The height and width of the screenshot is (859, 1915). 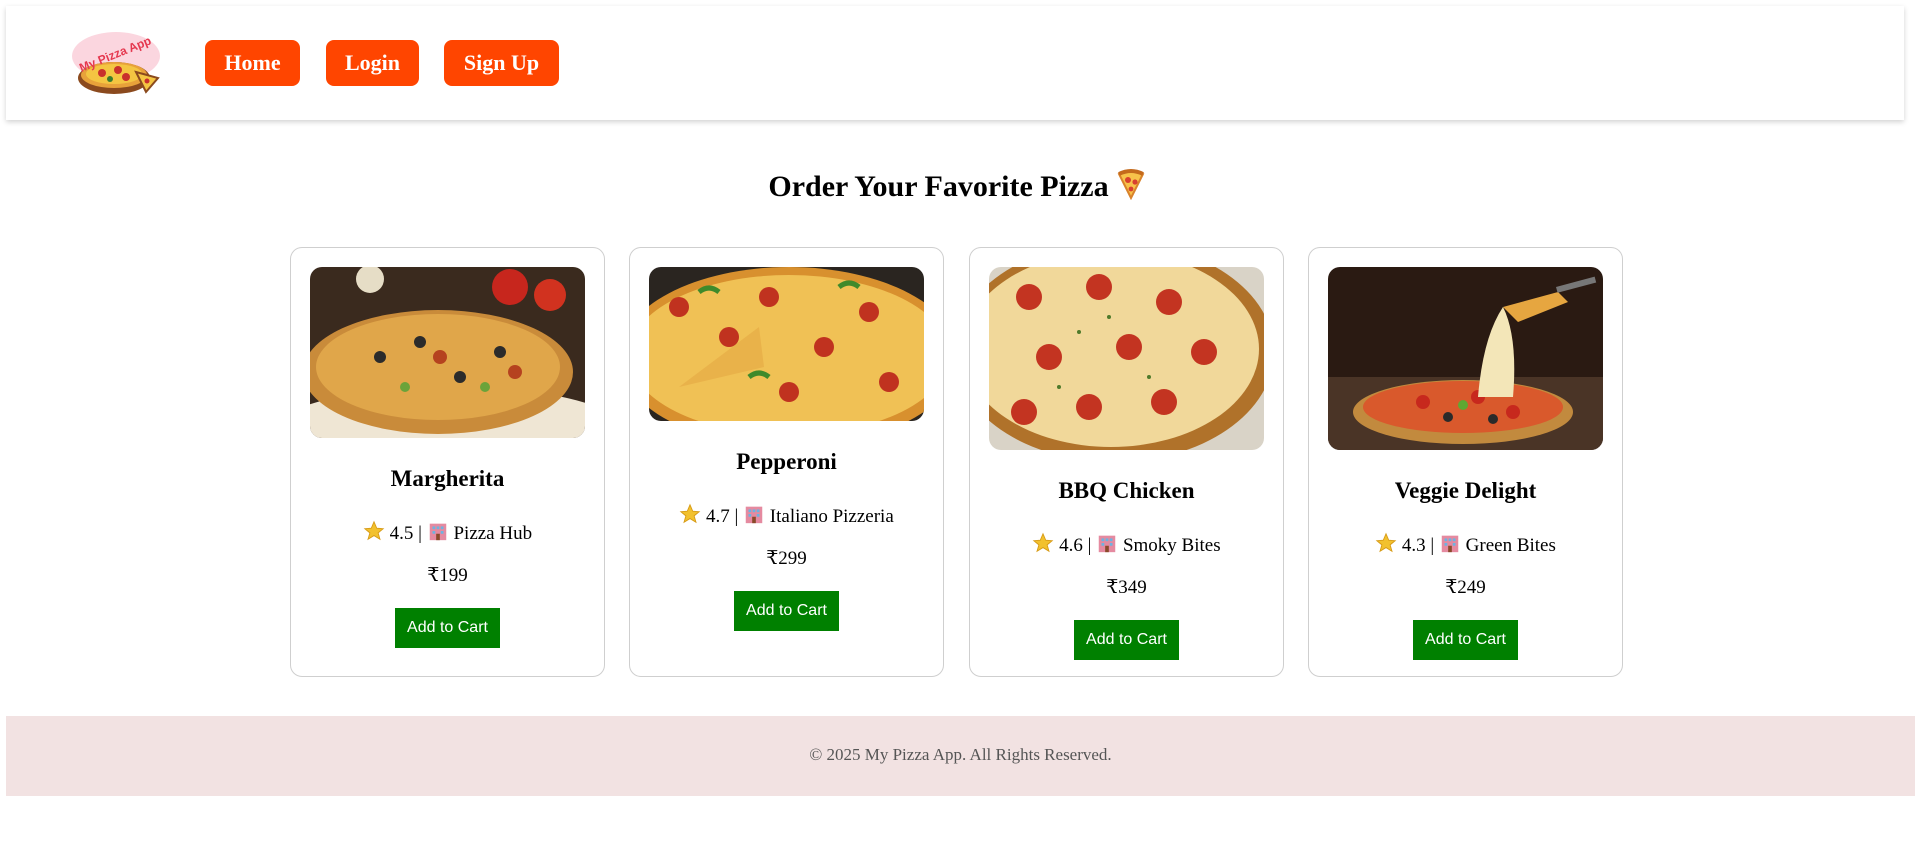 I want to click on page-title: Order Your Favorite Pizza, so click(x=957, y=188).